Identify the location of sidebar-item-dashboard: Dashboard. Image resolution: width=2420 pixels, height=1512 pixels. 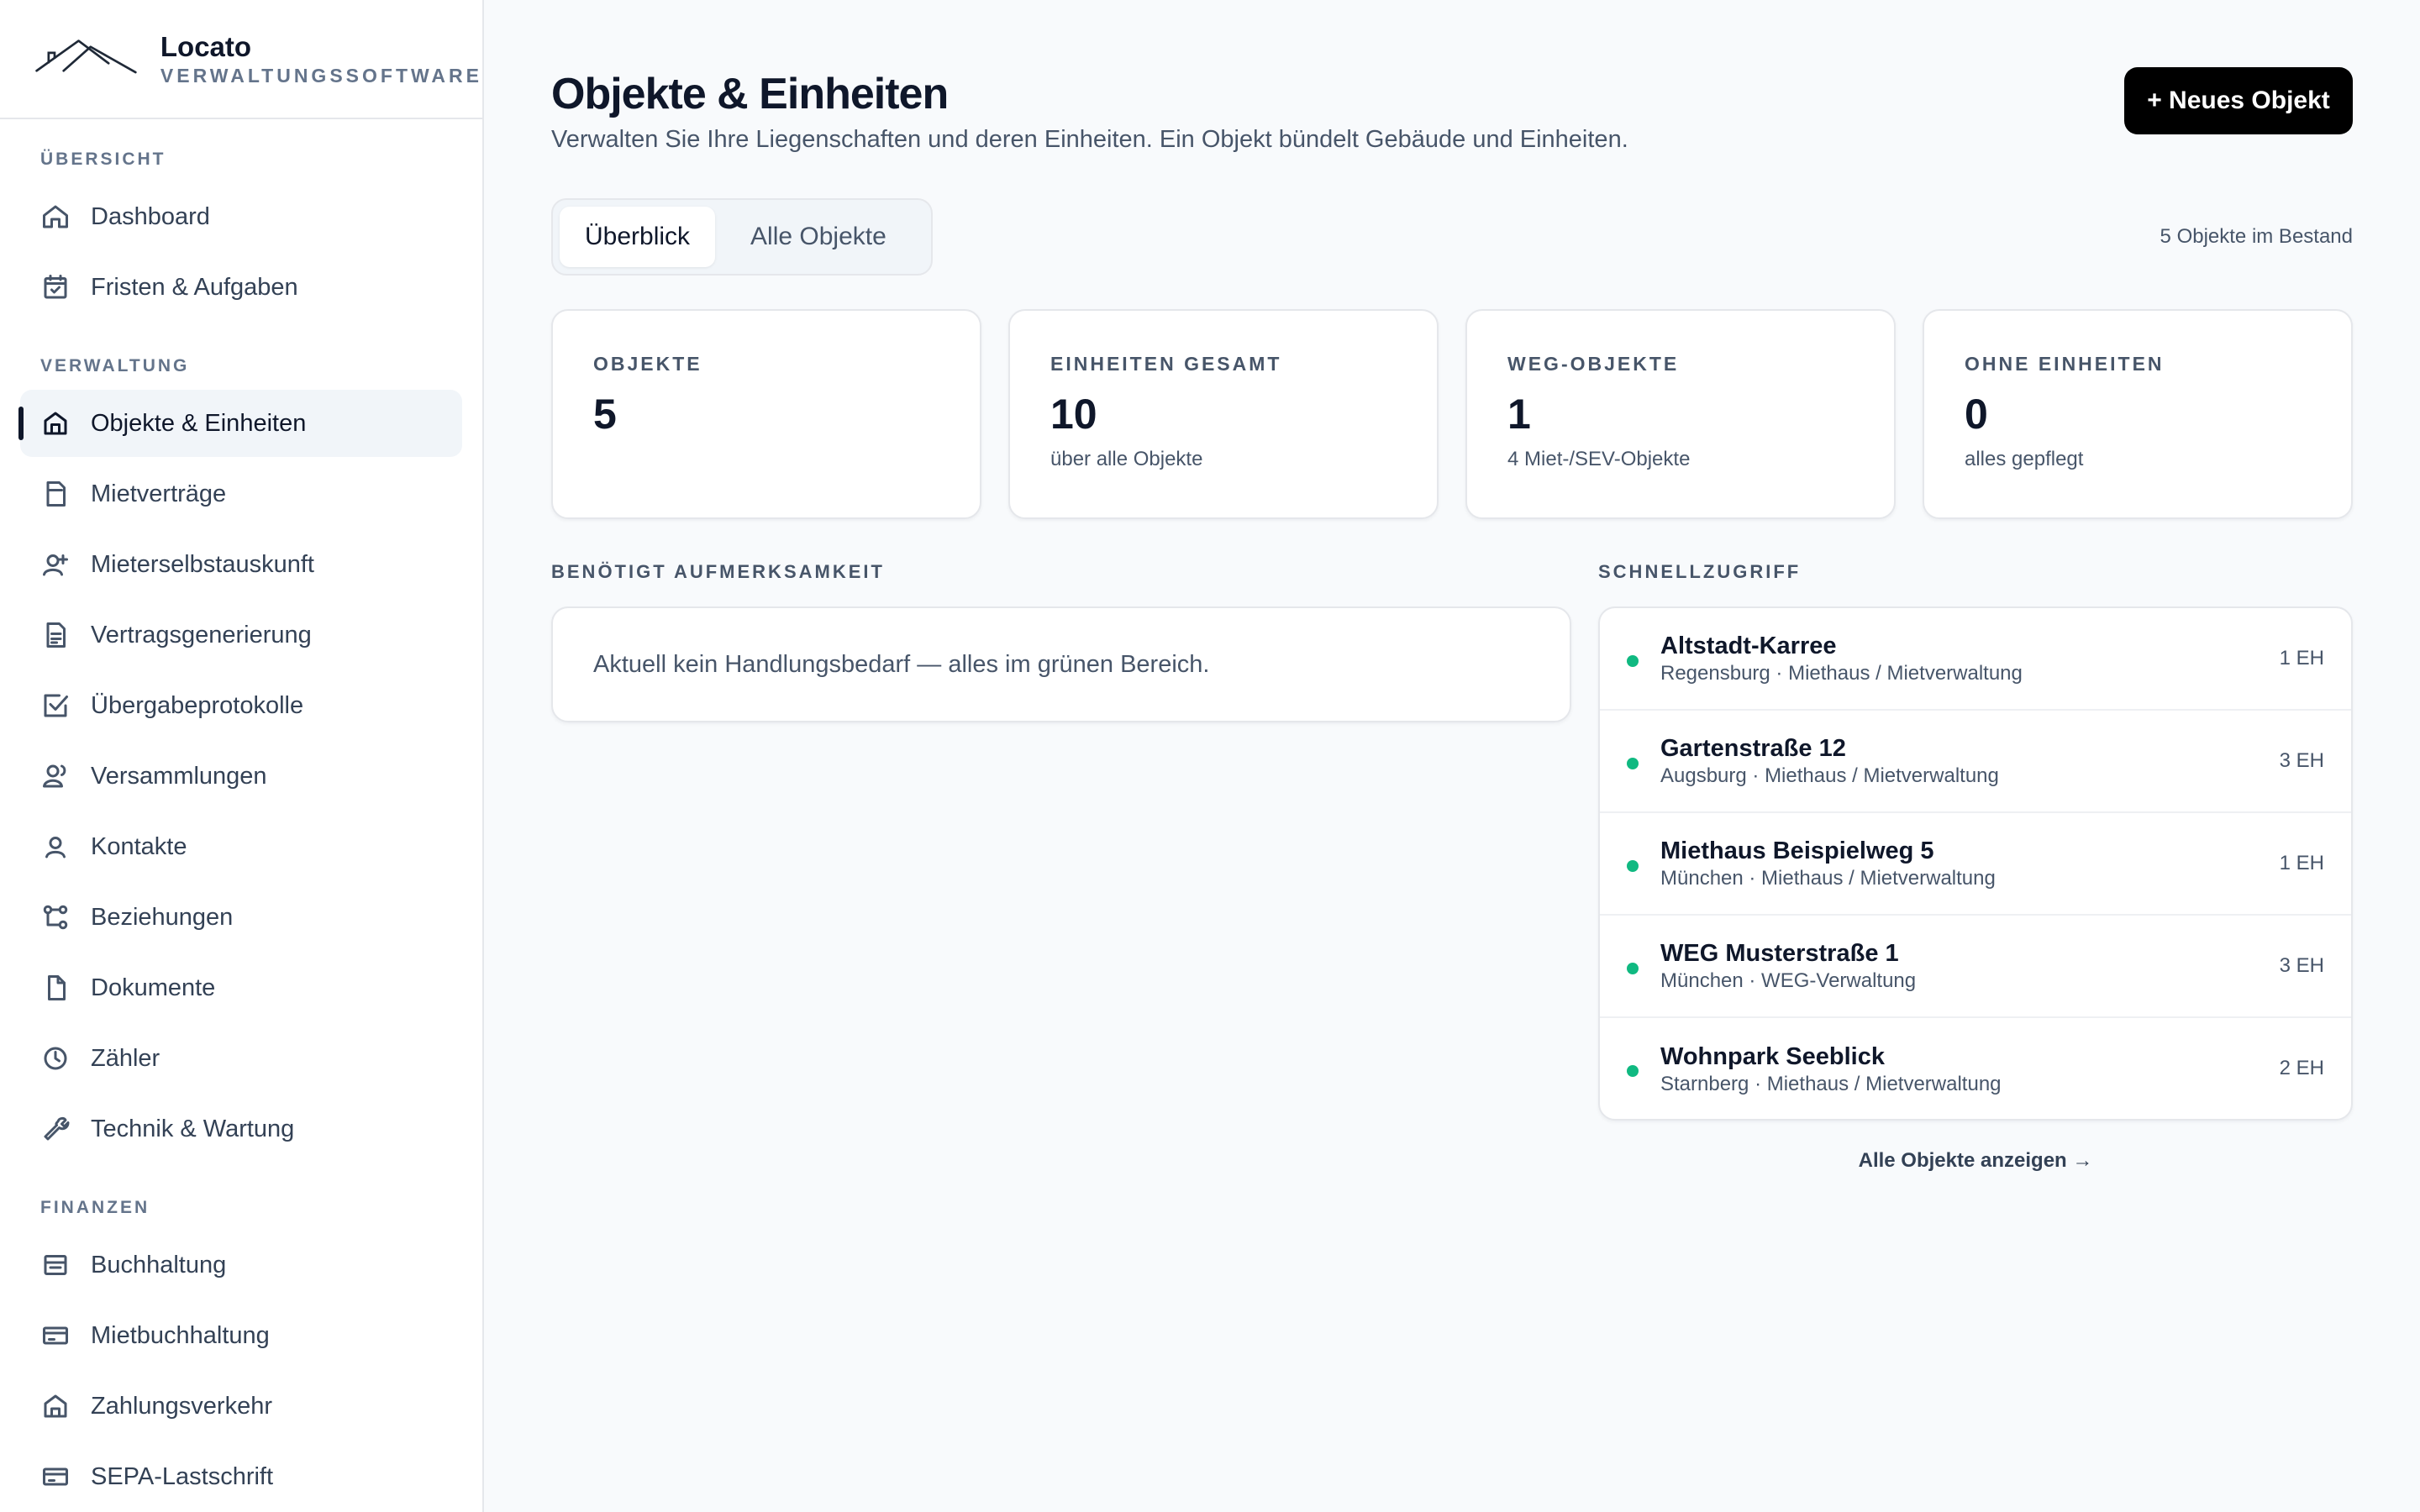
(241, 216).